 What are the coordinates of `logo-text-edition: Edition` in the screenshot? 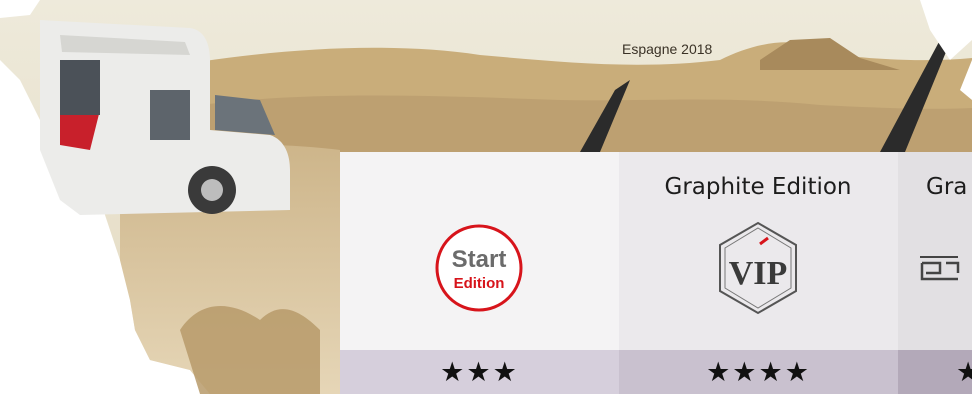 It's located at (479, 283).